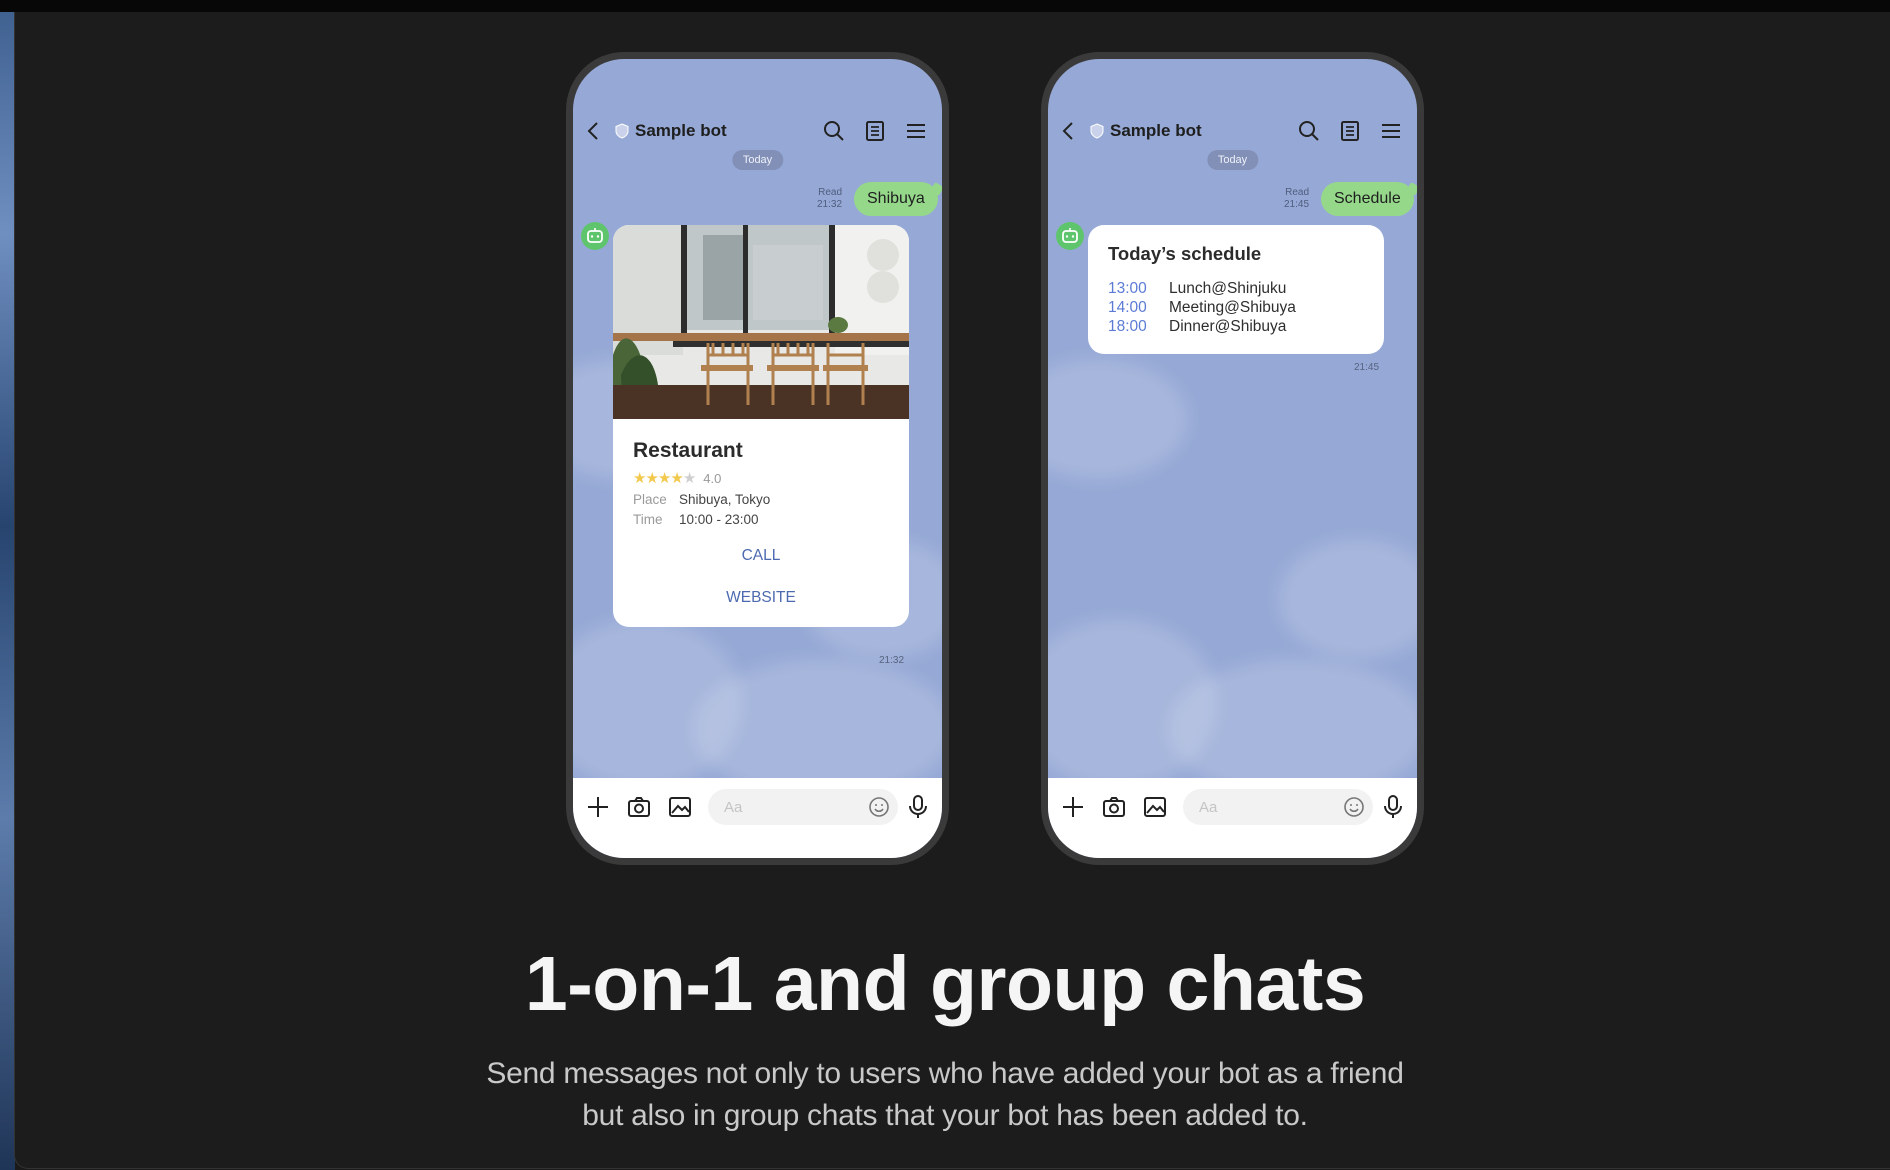  Describe the element at coordinates (712, 478) in the screenshot. I see `rating-value: 4.0` at that location.